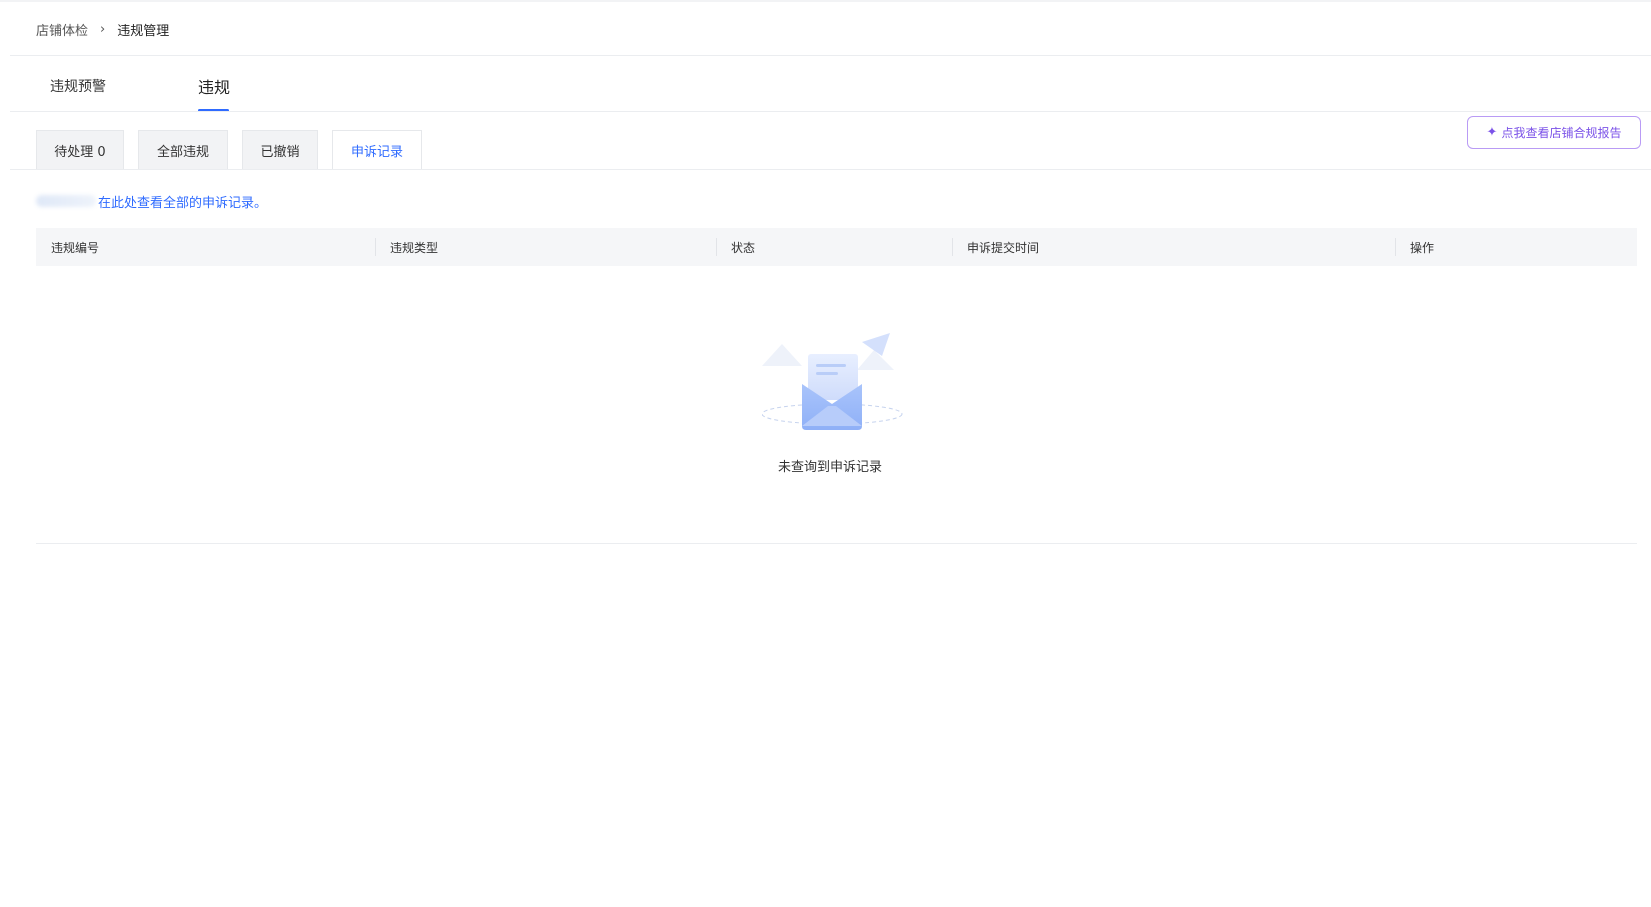 The image size is (1651, 907). Describe the element at coordinates (1492, 132) in the screenshot. I see `sparkle-icon: ✦` at that location.